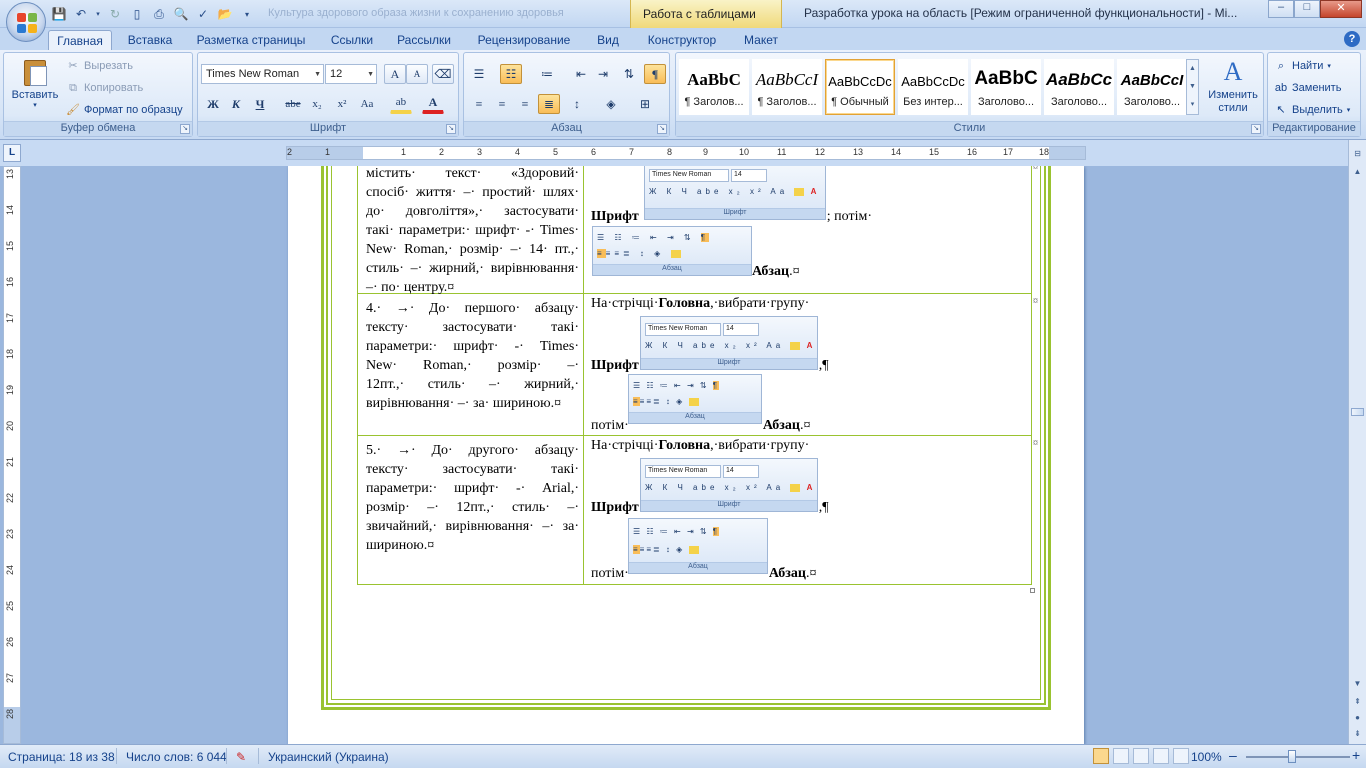 The height and width of the screenshot is (768, 1366). Describe the element at coordinates (511, 74) in the screenshot. I see `numbering-icon: ☷` at that location.